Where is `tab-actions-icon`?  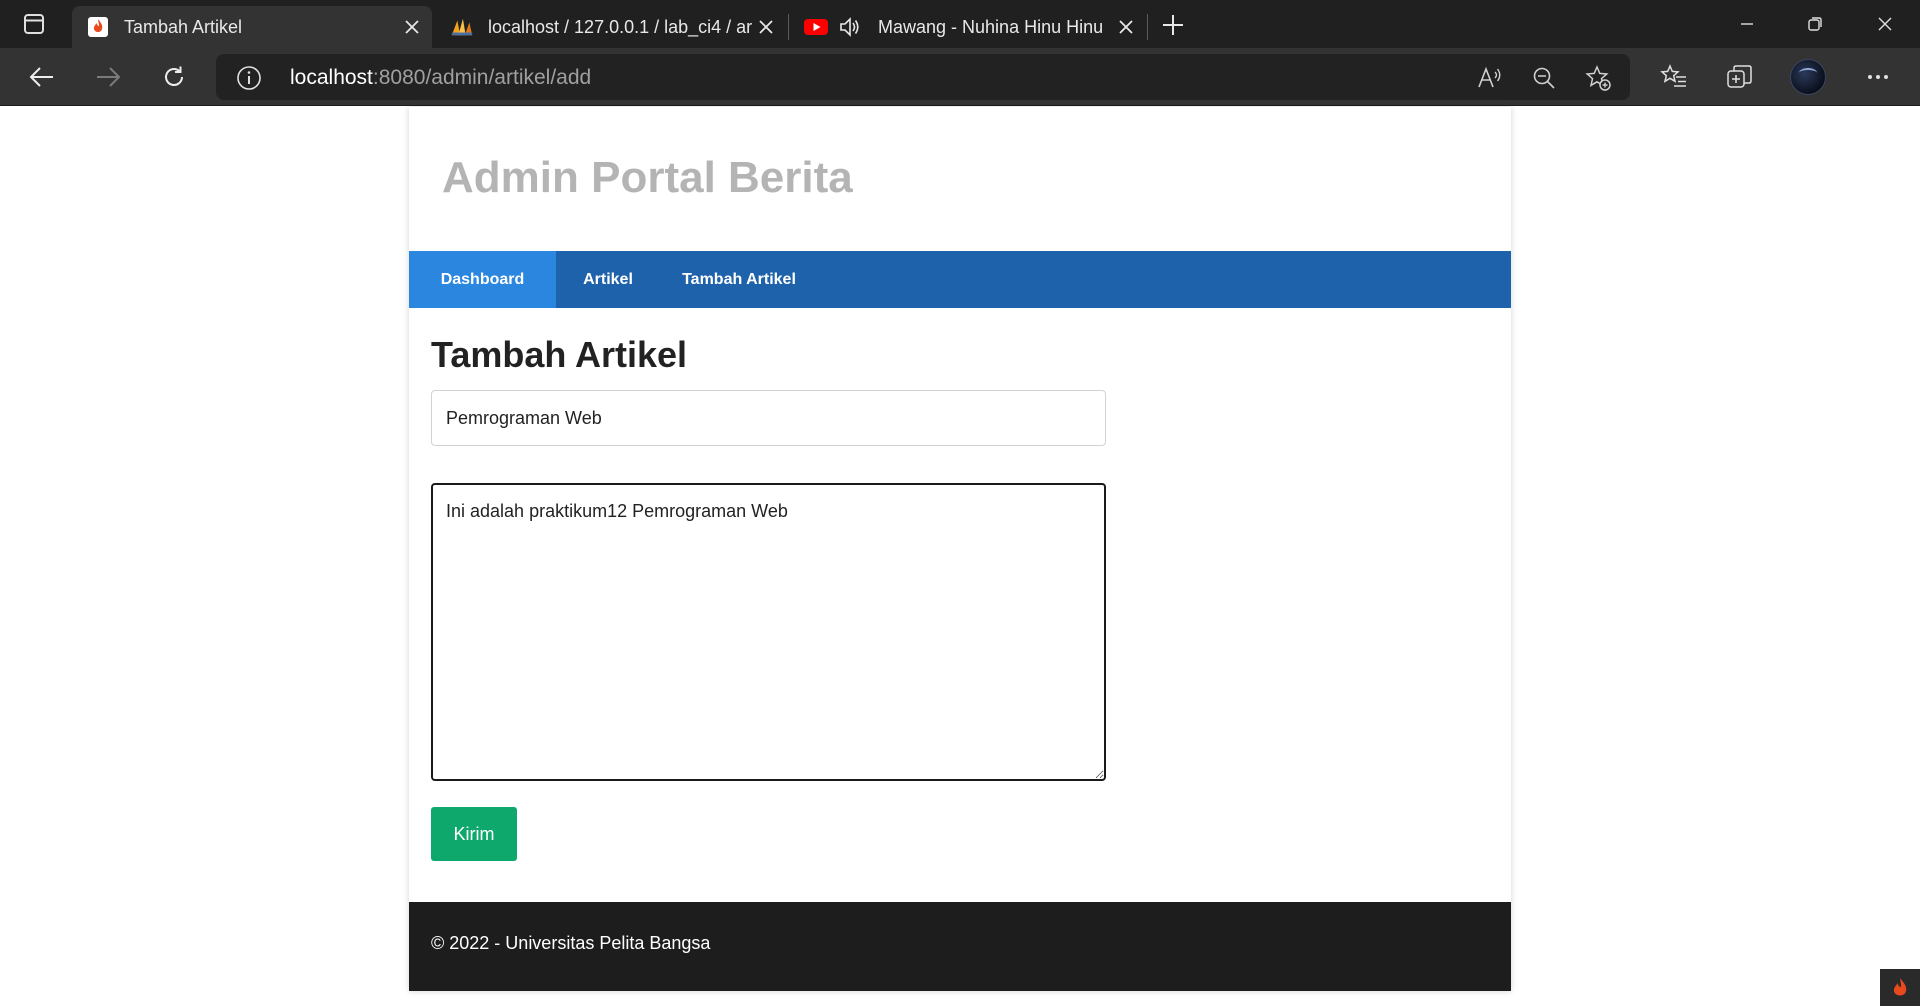
tab-actions-icon is located at coordinates (34, 24).